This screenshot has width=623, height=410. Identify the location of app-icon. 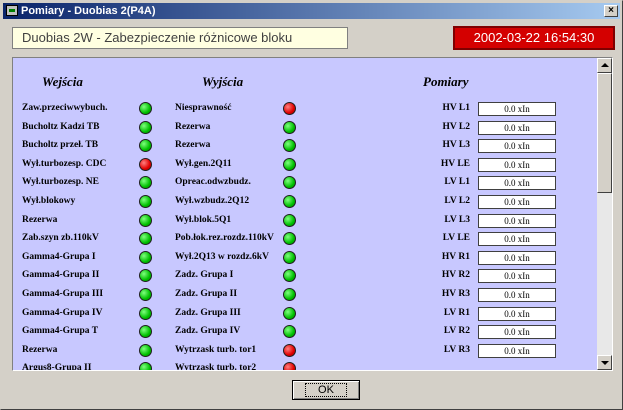
(12, 10).